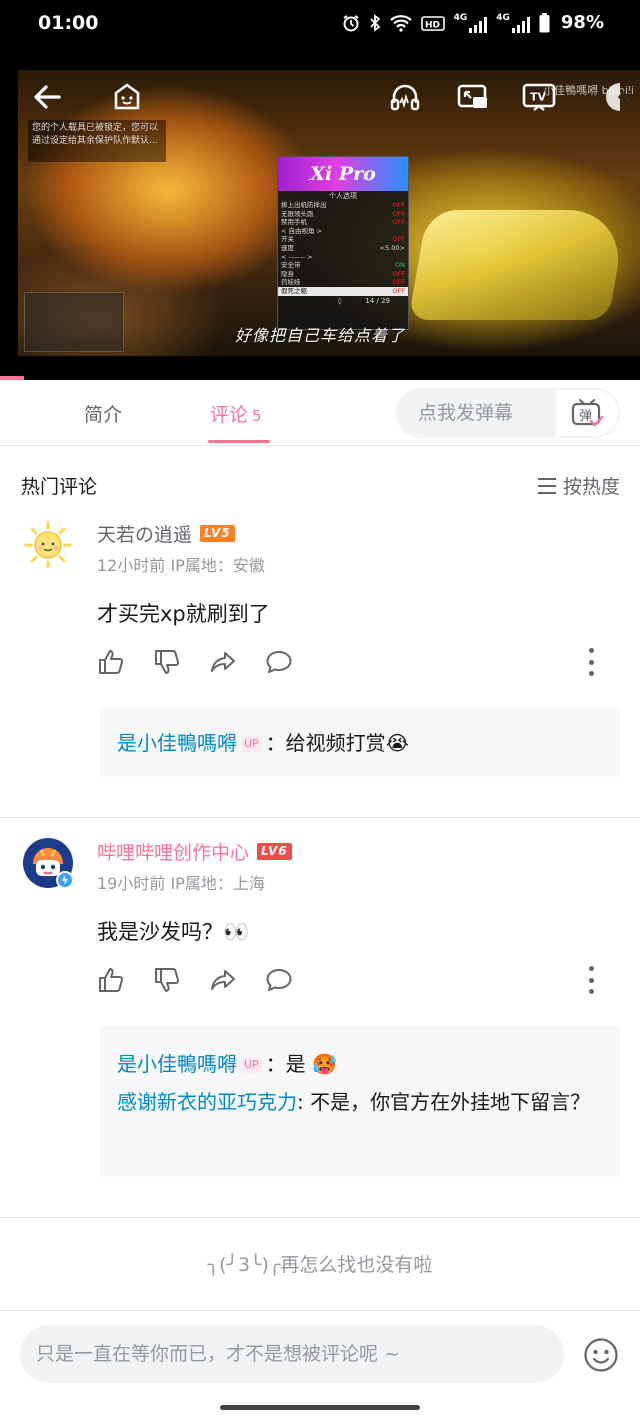 This screenshot has width=640, height=1422. What do you see at coordinates (217, 533) in the screenshot?
I see `level-badge: LV5` at bounding box center [217, 533].